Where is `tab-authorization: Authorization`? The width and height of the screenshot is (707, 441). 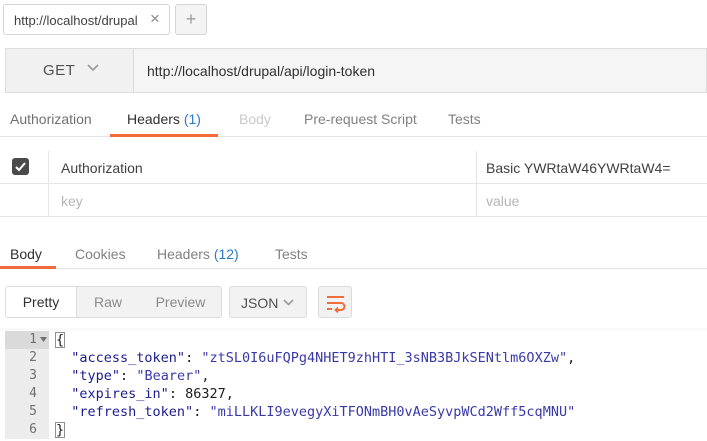 tab-authorization: Authorization is located at coordinates (51, 119).